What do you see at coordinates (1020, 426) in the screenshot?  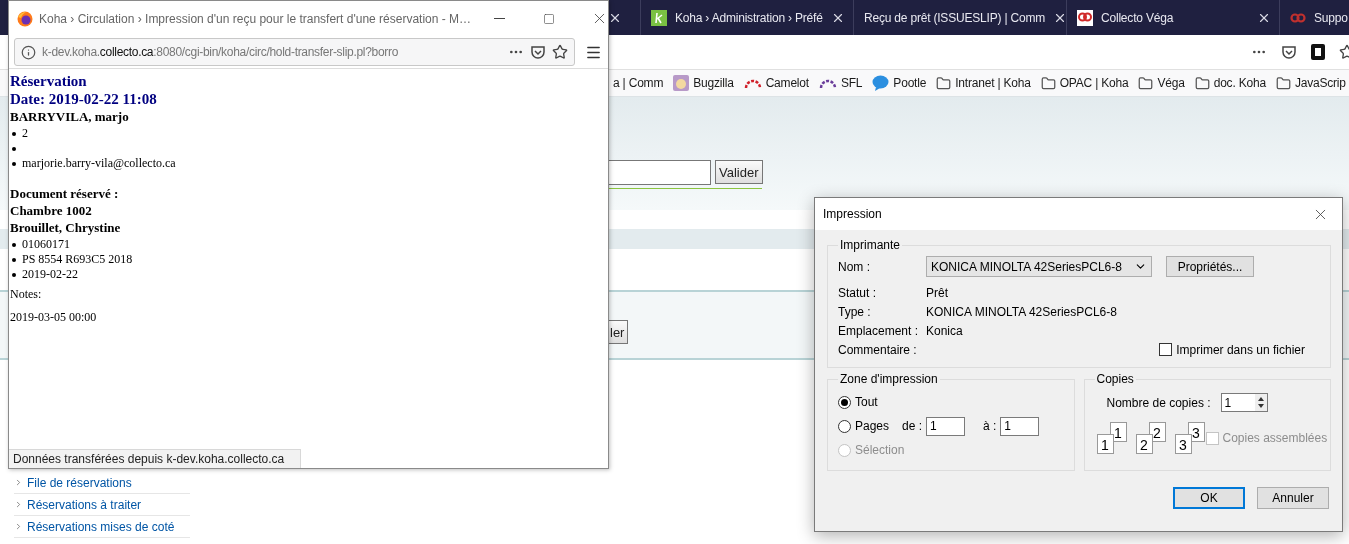 I see `to-page-field: 1` at bounding box center [1020, 426].